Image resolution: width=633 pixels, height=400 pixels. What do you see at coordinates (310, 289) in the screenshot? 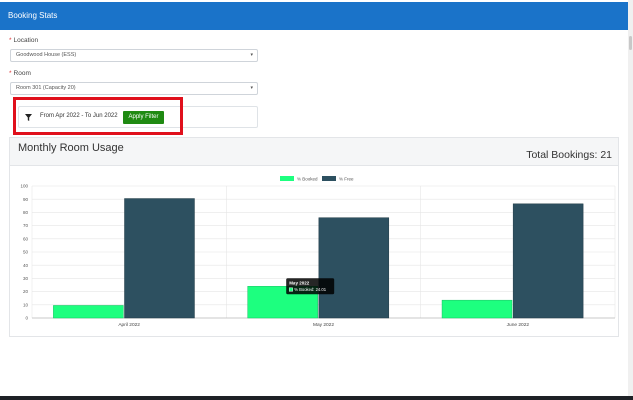
I see `tooltip-body: % Booked: 24.01` at bounding box center [310, 289].